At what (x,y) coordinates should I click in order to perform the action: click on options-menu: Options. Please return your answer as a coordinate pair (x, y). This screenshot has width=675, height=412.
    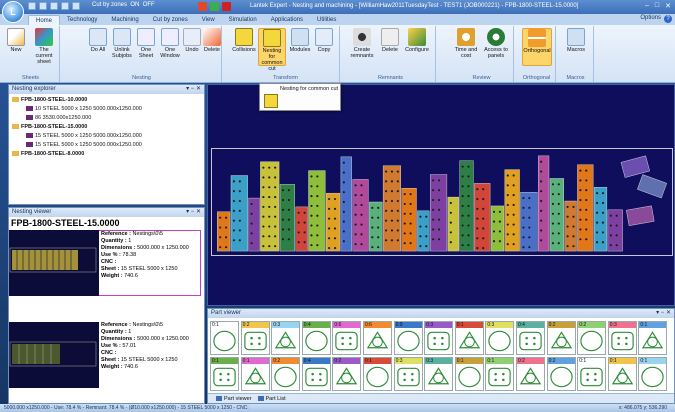
    Looking at the image, I should click on (650, 18).